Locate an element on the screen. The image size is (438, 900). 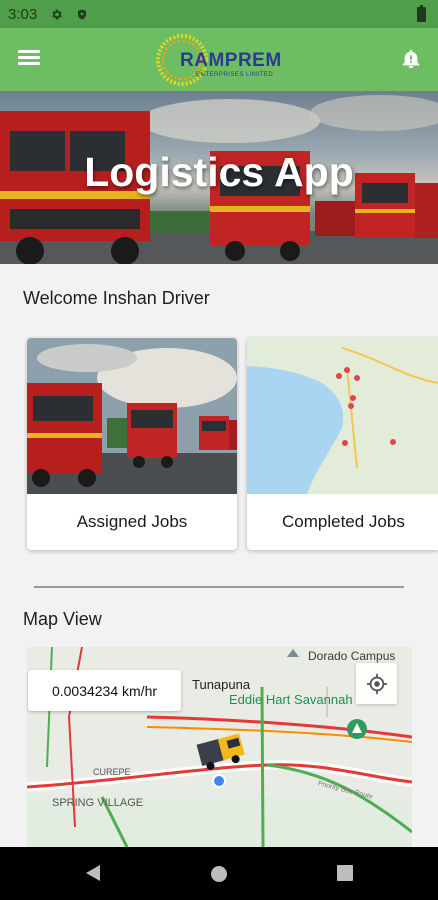
map-label-curepe: CUREPE is located at coordinates (112, 772).